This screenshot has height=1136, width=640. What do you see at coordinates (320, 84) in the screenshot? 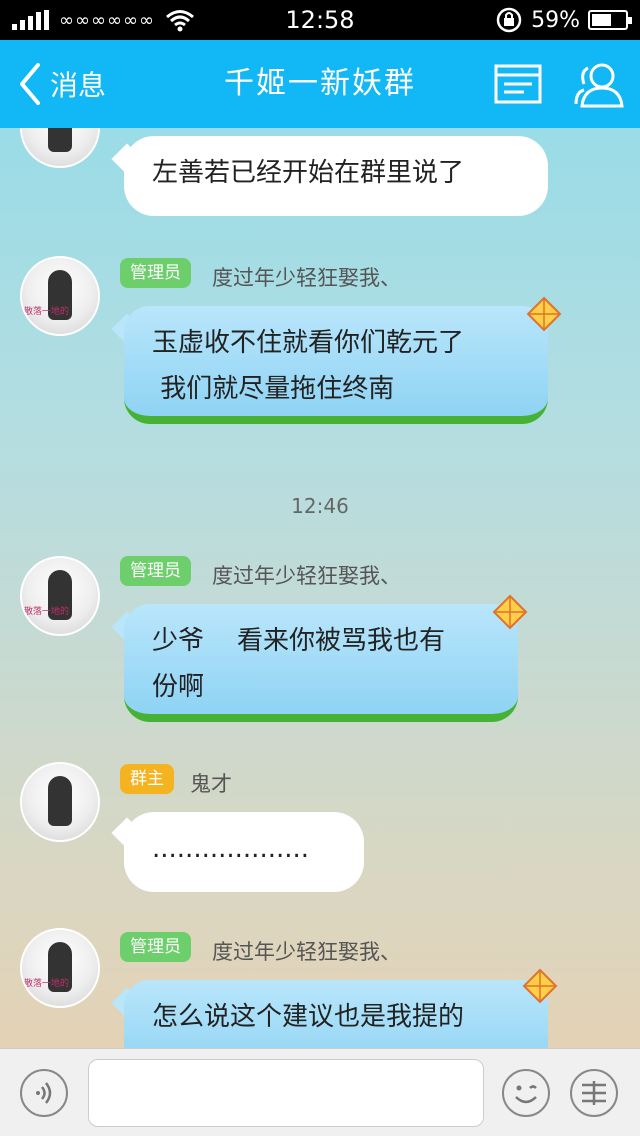
I see `title-bar: 消息 千姬一新妖群` at bounding box center [320, 84].